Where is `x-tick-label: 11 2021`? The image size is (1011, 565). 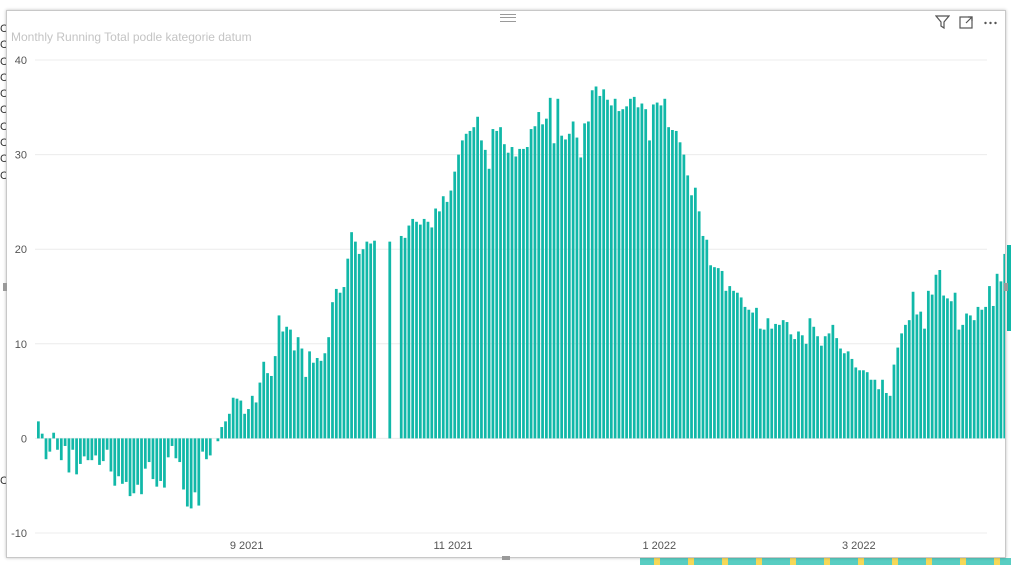
x-tick-label: 11 2021 is located at coordinates (453, 546).